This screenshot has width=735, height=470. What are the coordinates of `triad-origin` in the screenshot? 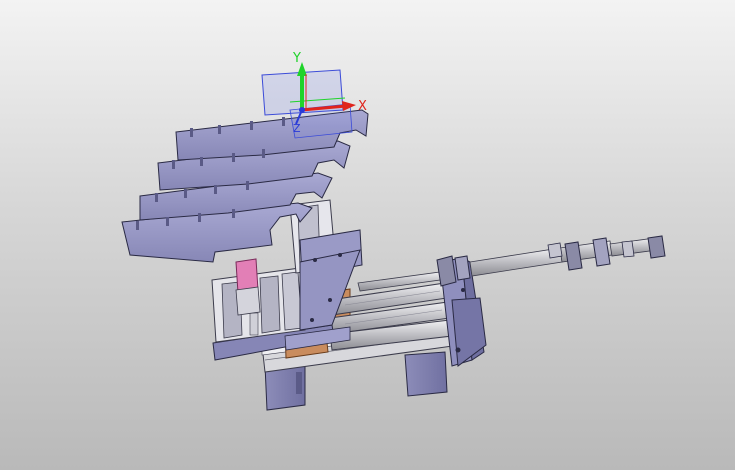 It's located at (302, 110).